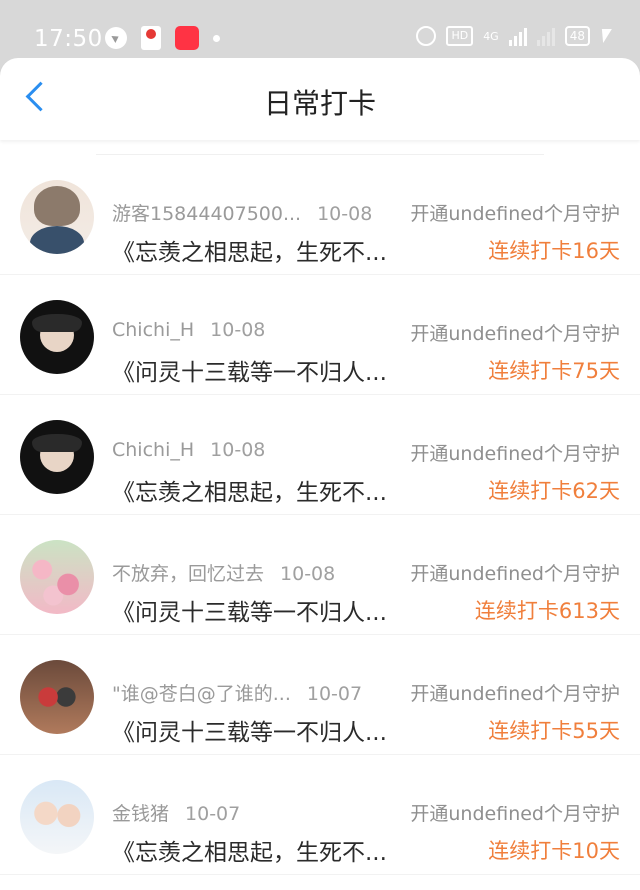 Image resolution: width=640 pixels, height=890 pixels. I want to click on red-app-icon, so click(187, 38).